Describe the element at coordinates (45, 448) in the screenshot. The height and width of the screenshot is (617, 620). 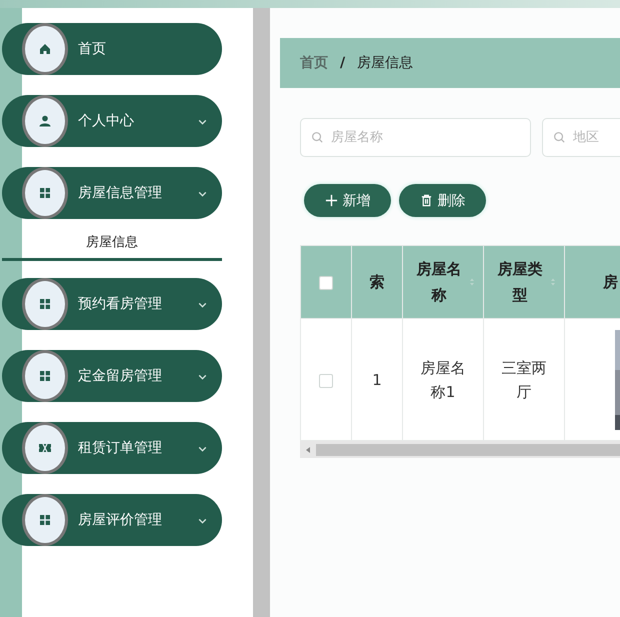
I see `ticket-icon` at that location.